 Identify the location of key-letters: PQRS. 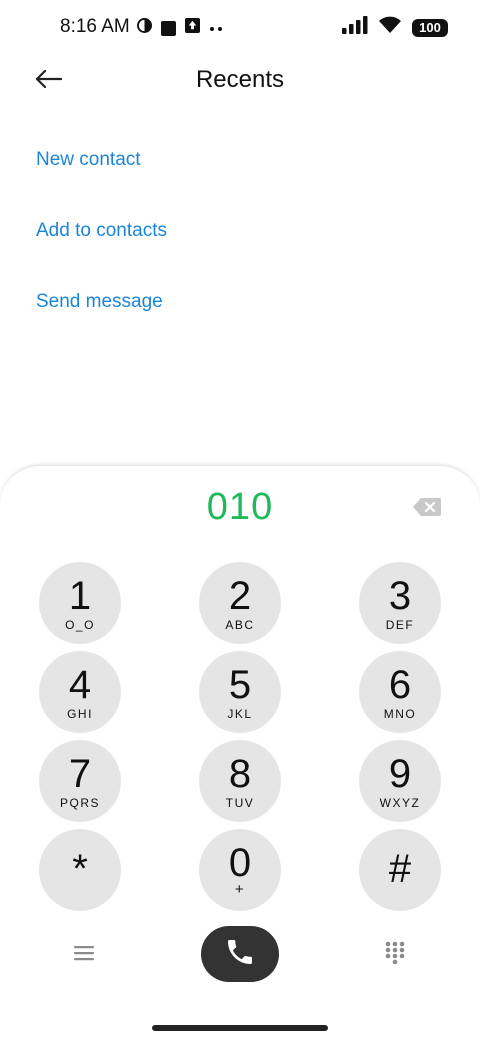
(79, 803).